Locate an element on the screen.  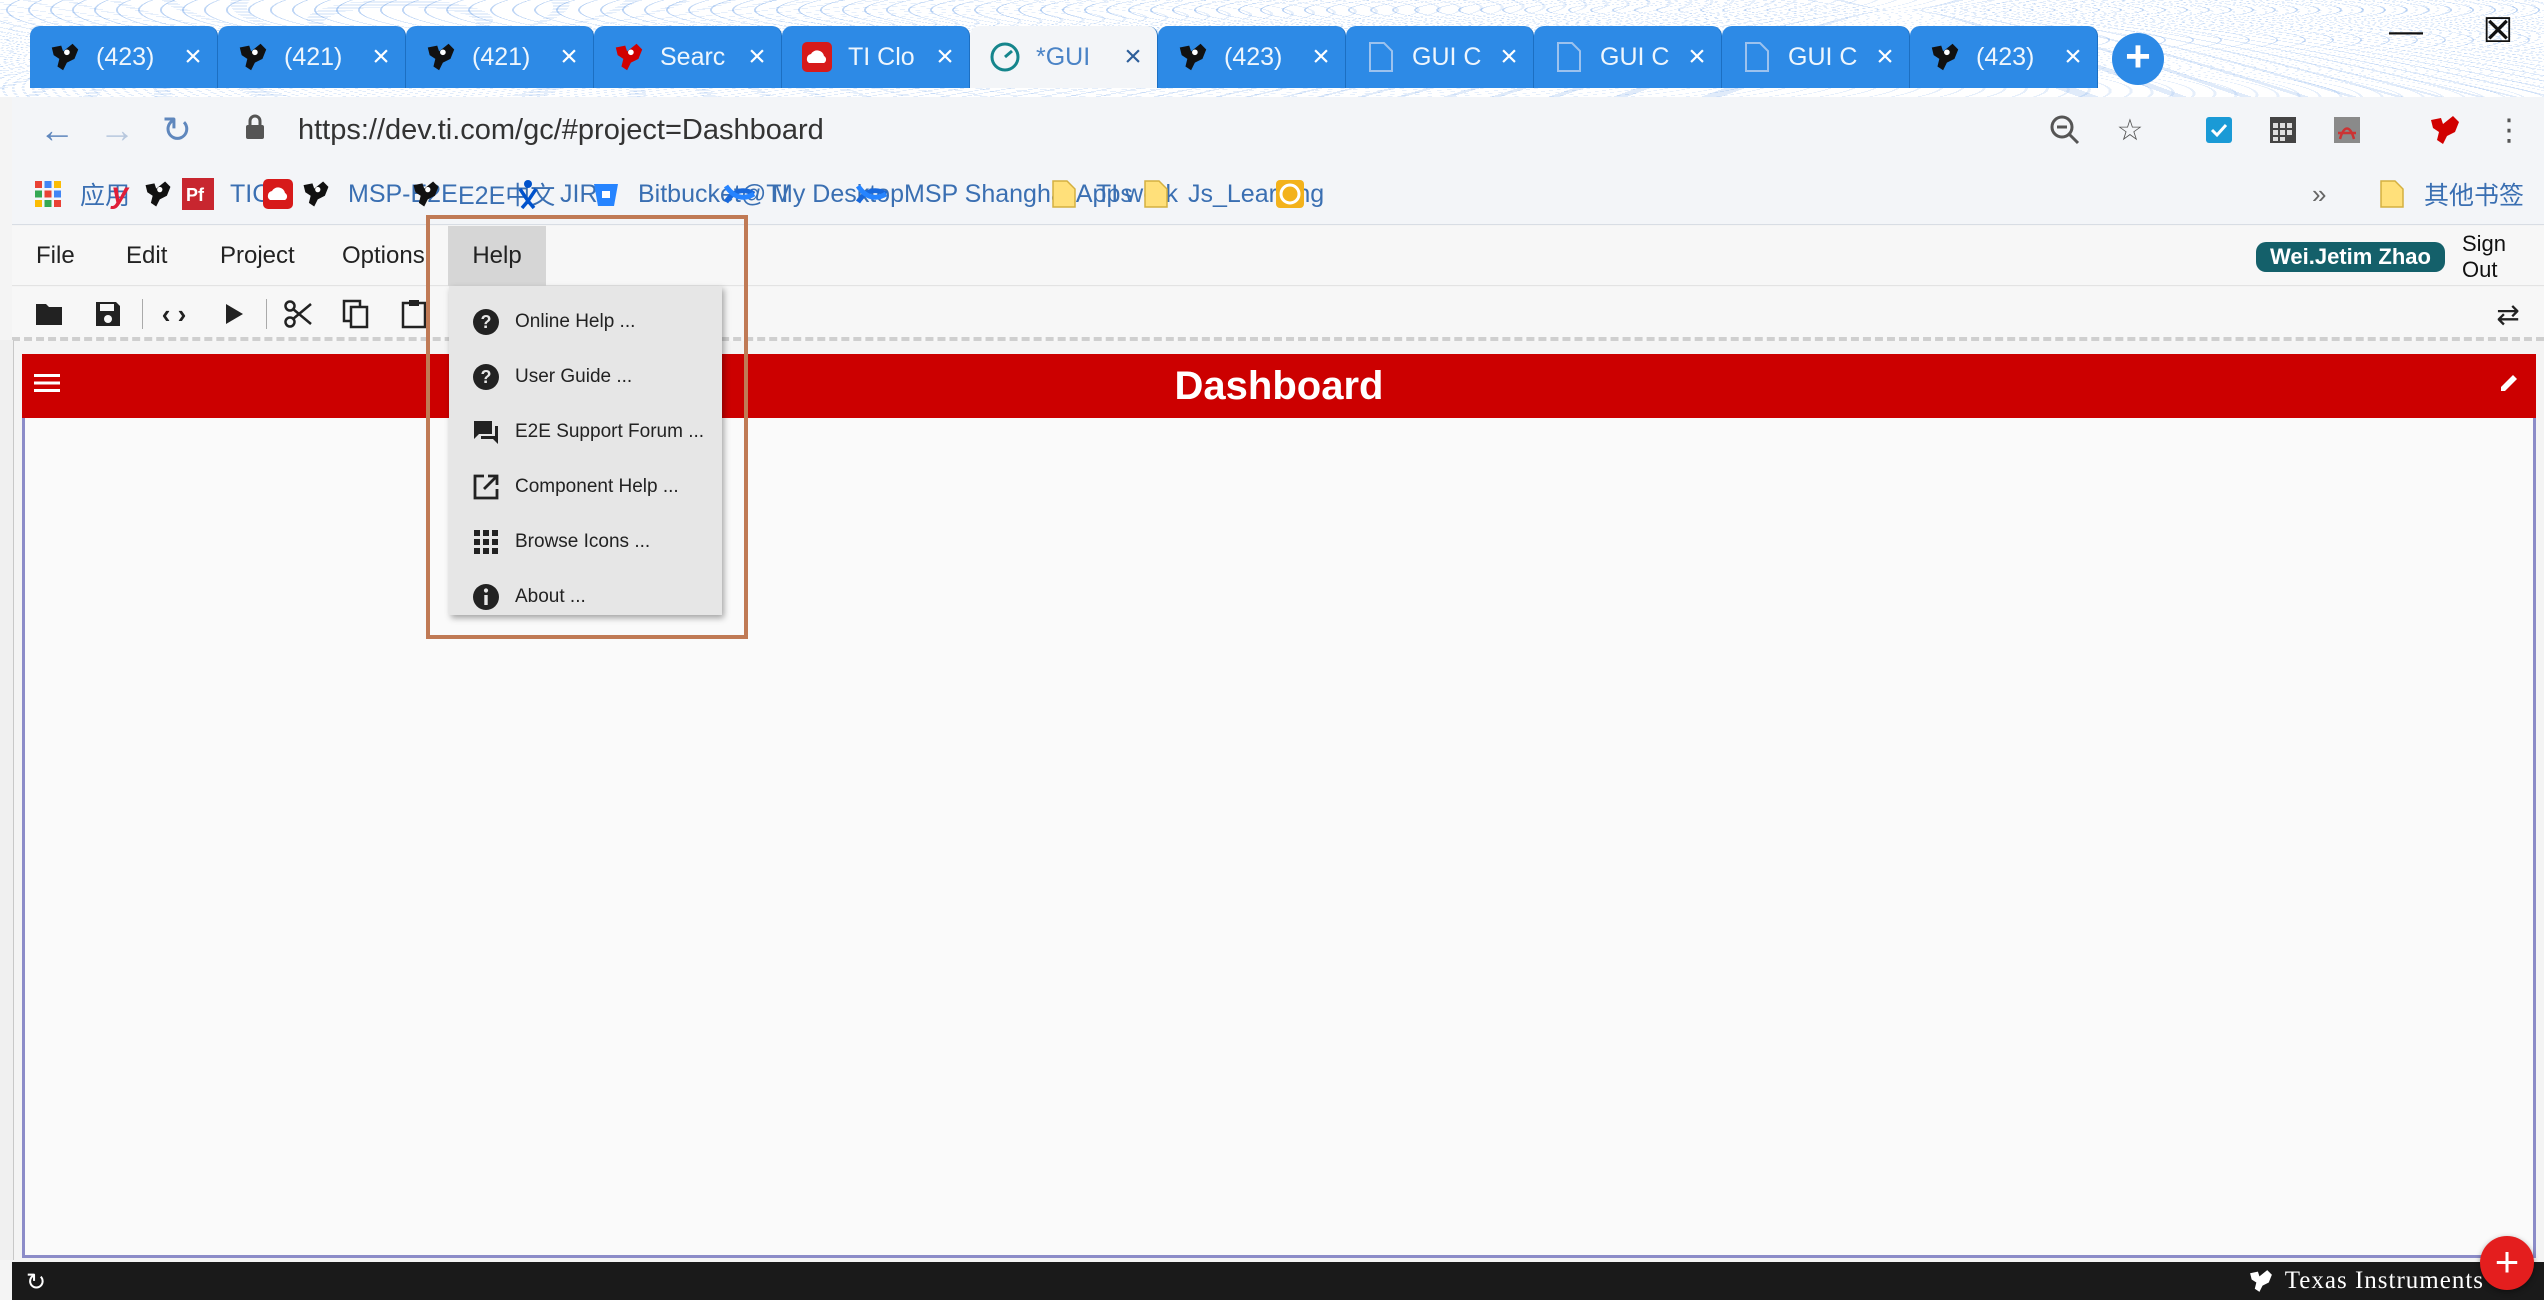
url-field: https://dev.ti.com/gc/#project=Dashboard is located at coordinates (1164, 130).